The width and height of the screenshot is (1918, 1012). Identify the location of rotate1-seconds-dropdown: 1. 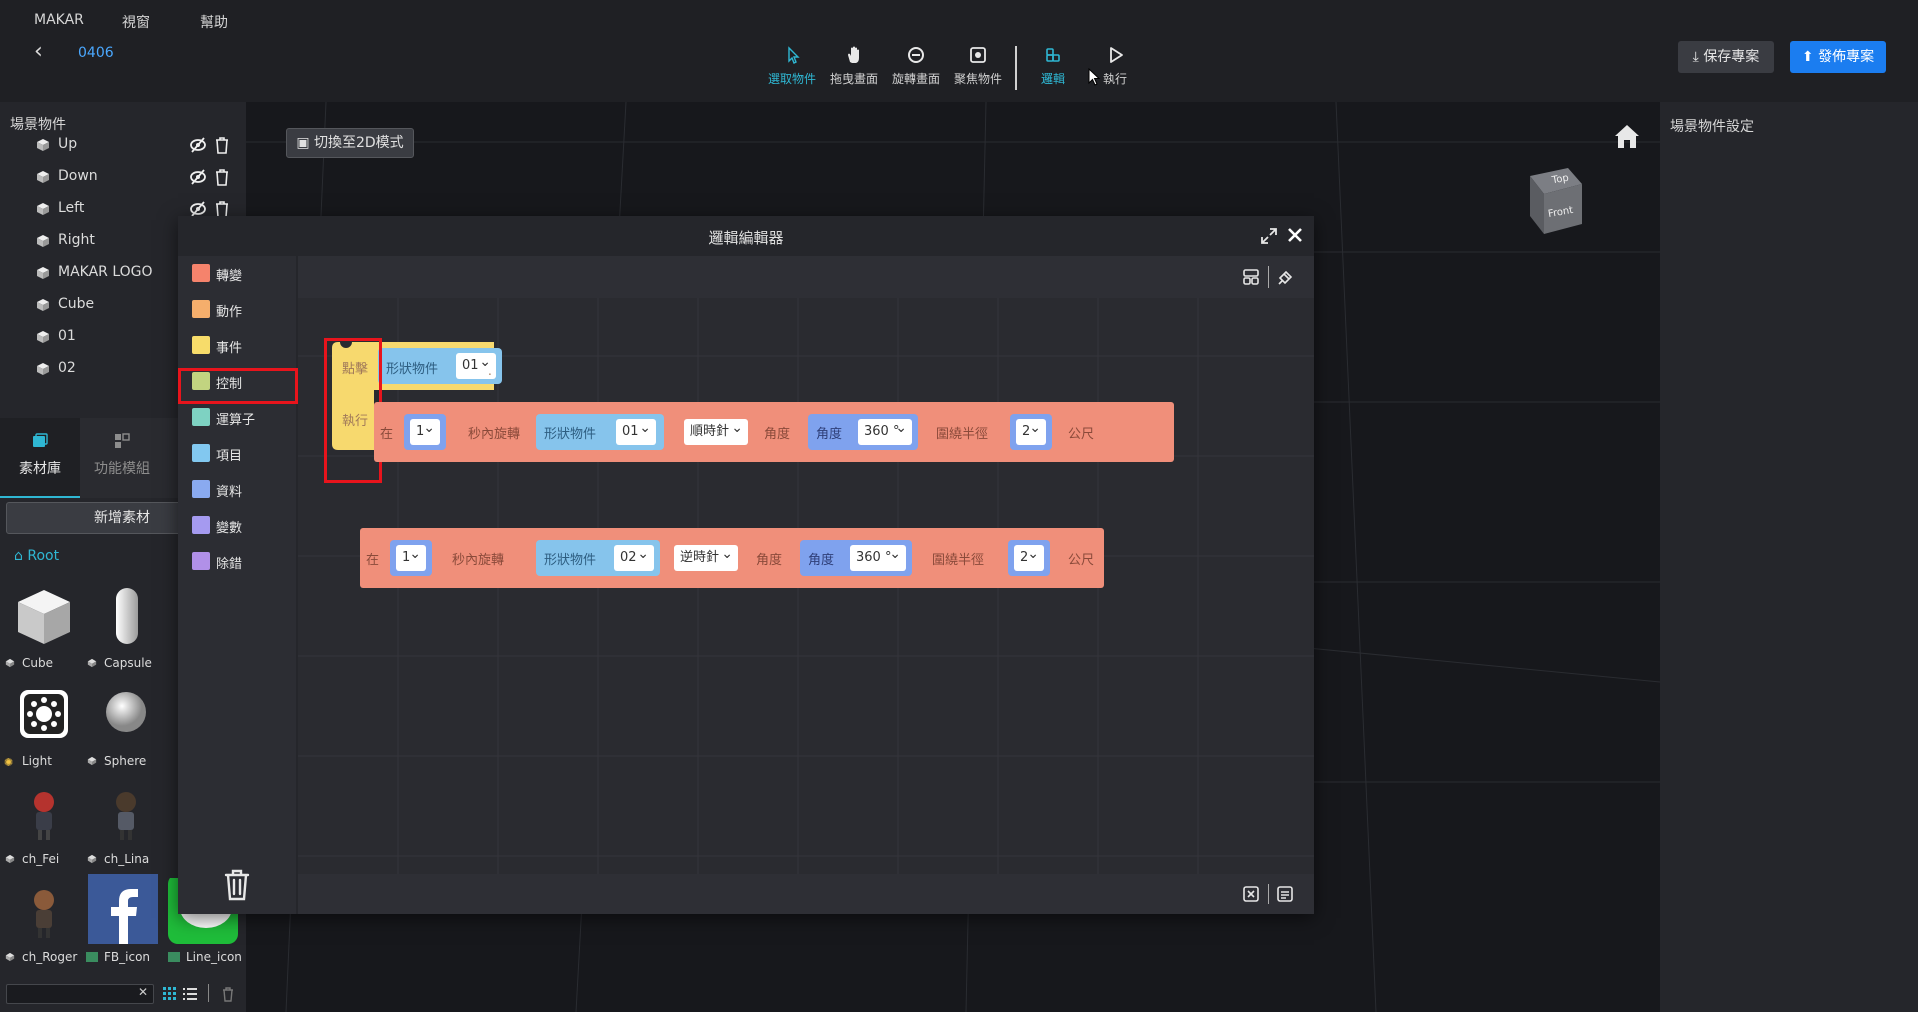
(425, 430).